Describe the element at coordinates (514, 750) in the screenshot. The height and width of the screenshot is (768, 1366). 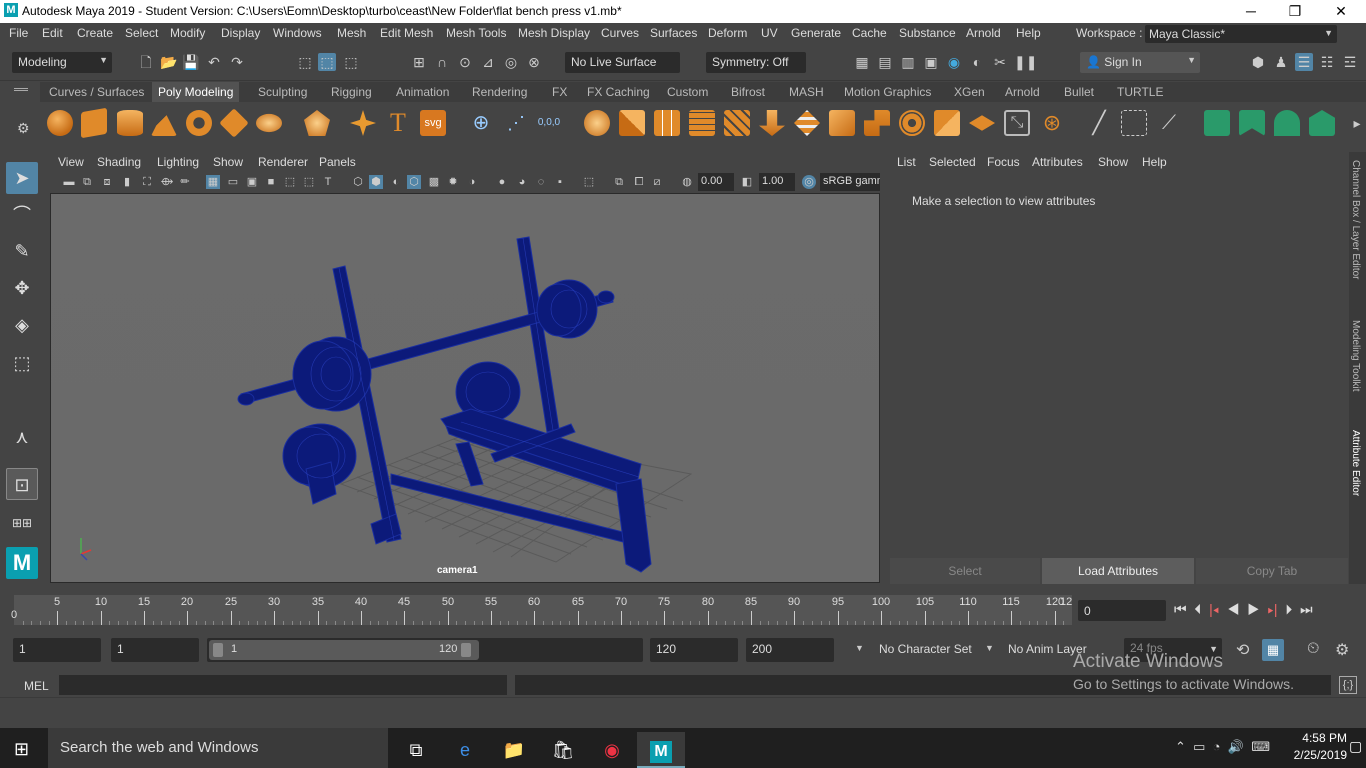
I see `file-explorer-icon: 📁` at that location.